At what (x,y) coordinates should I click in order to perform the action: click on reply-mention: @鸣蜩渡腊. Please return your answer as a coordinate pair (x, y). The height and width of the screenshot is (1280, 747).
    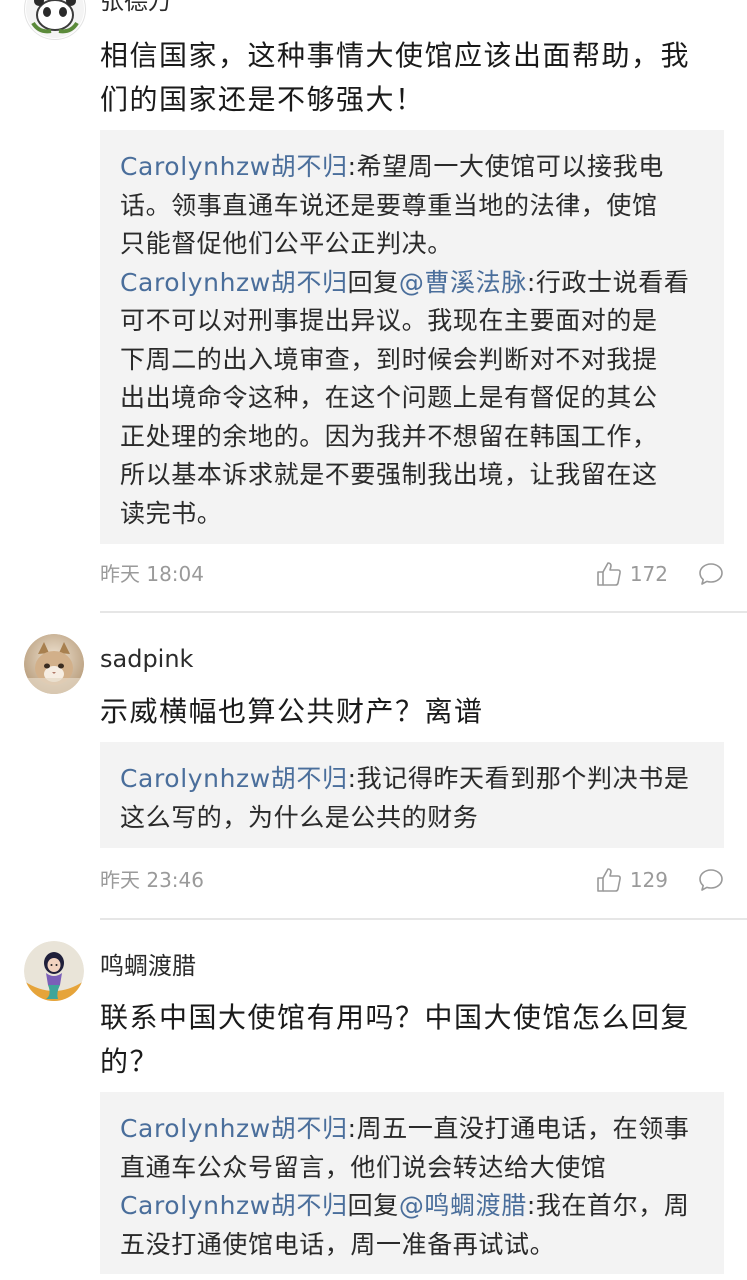
    Looking at the image, I should click on (463, 1205).